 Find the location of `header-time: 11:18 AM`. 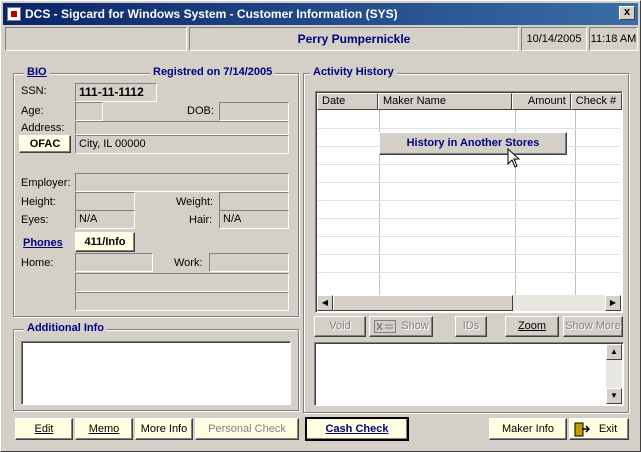

header-time: 11:18 AM is located at coordinates (613, 39).